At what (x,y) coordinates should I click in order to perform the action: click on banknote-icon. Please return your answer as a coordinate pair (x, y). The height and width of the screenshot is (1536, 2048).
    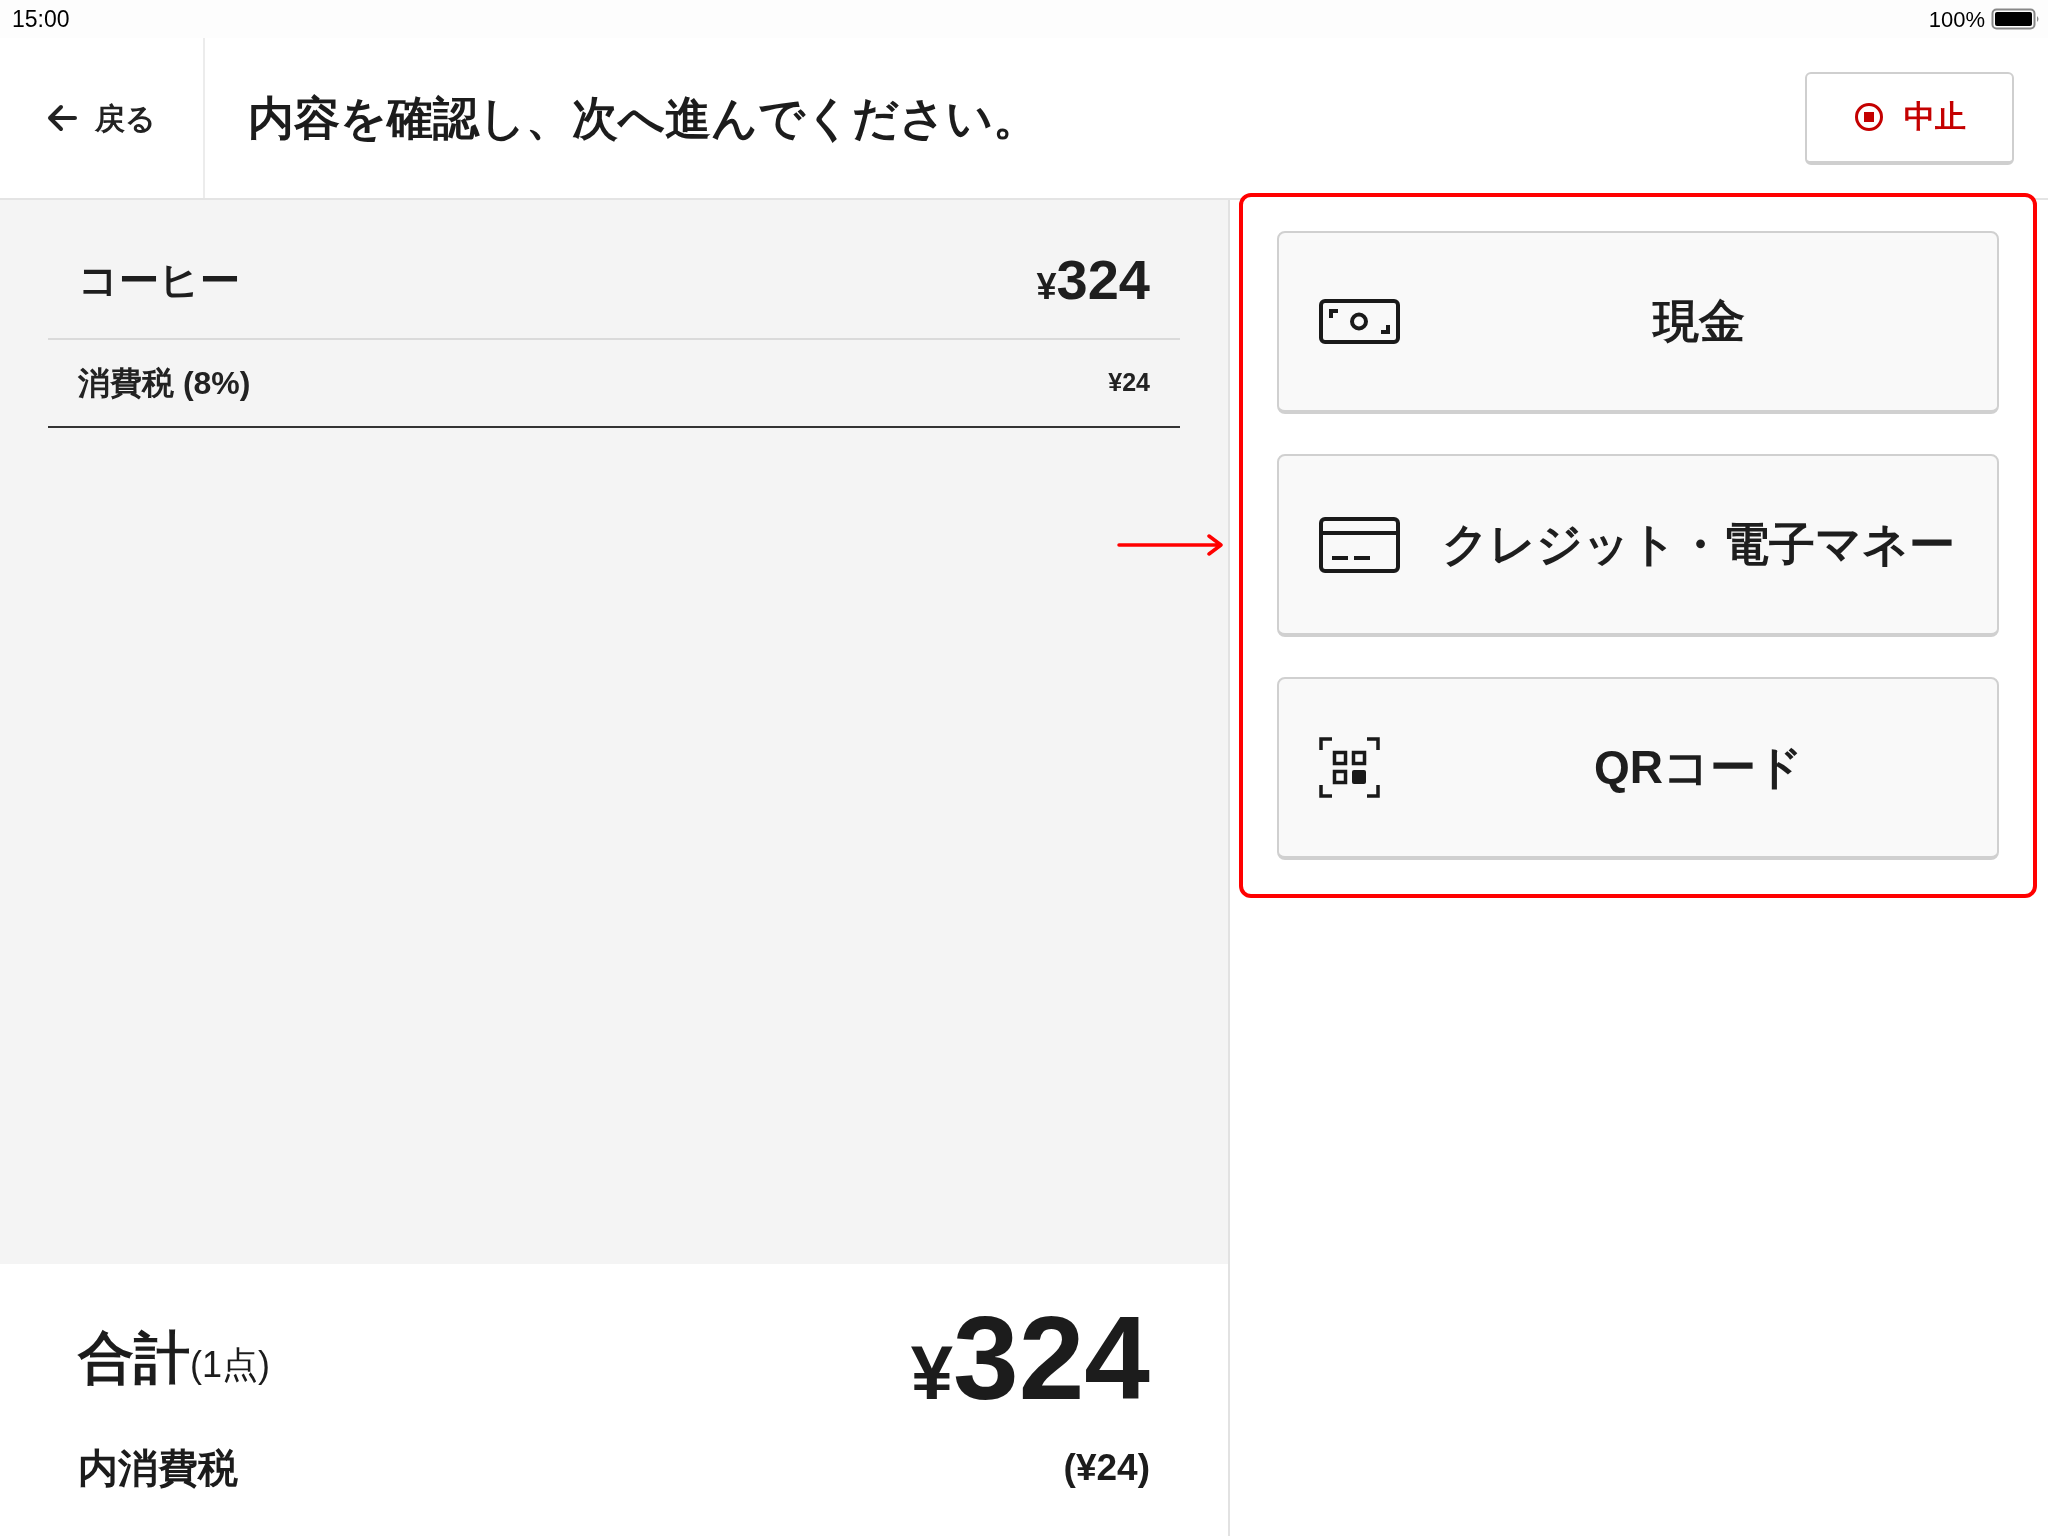
    Looking at the image, I should click on (1359, 321).